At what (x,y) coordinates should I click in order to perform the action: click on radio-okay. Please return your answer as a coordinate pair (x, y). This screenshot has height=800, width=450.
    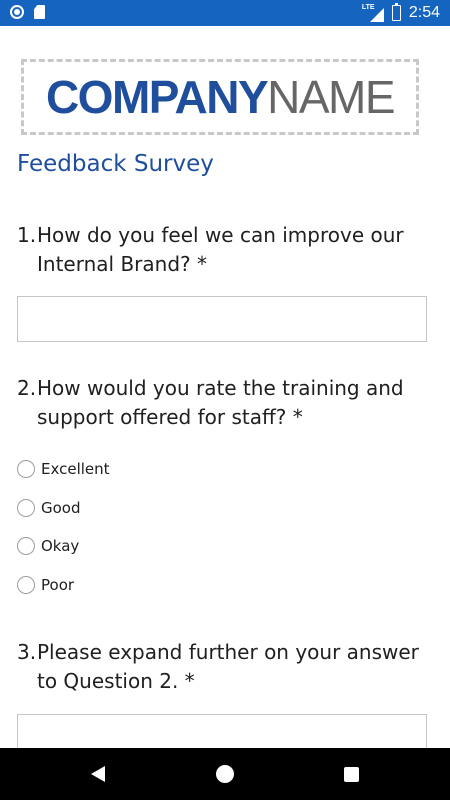
    Looking at the image, I should click on (26, 546).